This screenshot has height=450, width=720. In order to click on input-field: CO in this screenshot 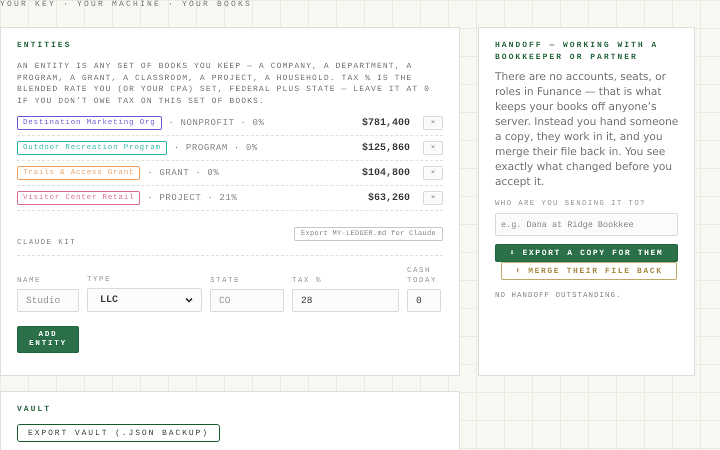, I will do `click(247, 300)`.